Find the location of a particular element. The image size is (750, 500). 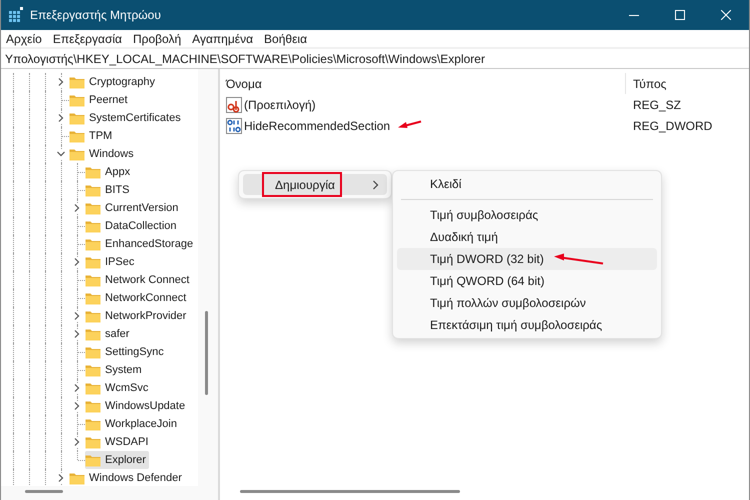

address-field: Υπολογιστής\HKEY_LOCAL_MACHINE\SOFTWARE\Policies\Microsoft\Windows\Explorer is located at coordinates (375, 59).